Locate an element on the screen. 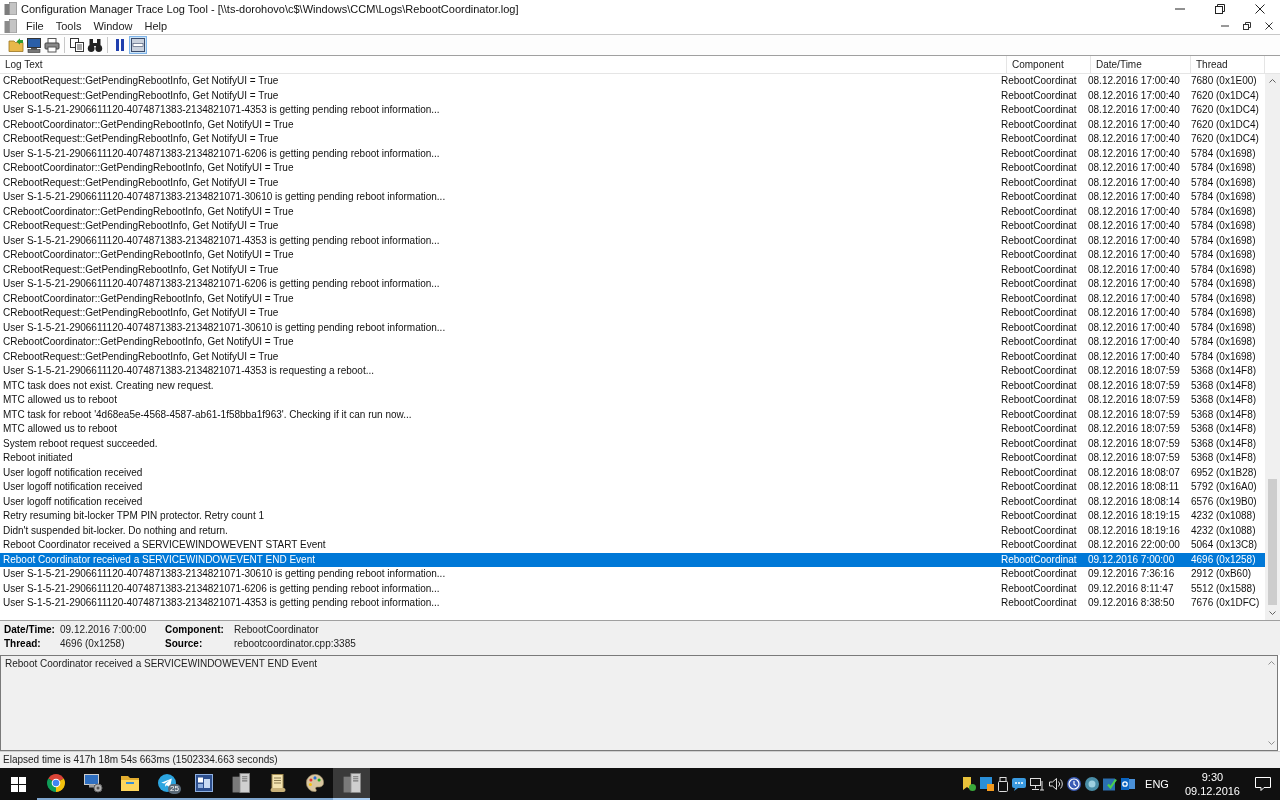  log-row: Reboot Coordinator received a SERVICEWINDOWEVENT START Event RebootCoordinat 08.12.2016 22:00:00 5064 (0x13C8) is located at coordinates (632, 545).